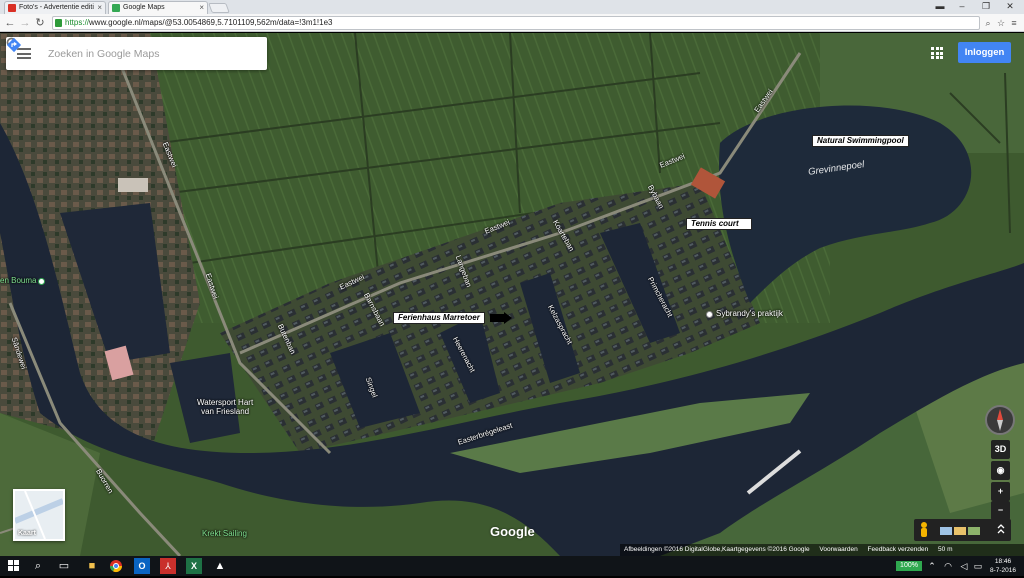  I want to click on outlook-icon: O, so click(142, 566).